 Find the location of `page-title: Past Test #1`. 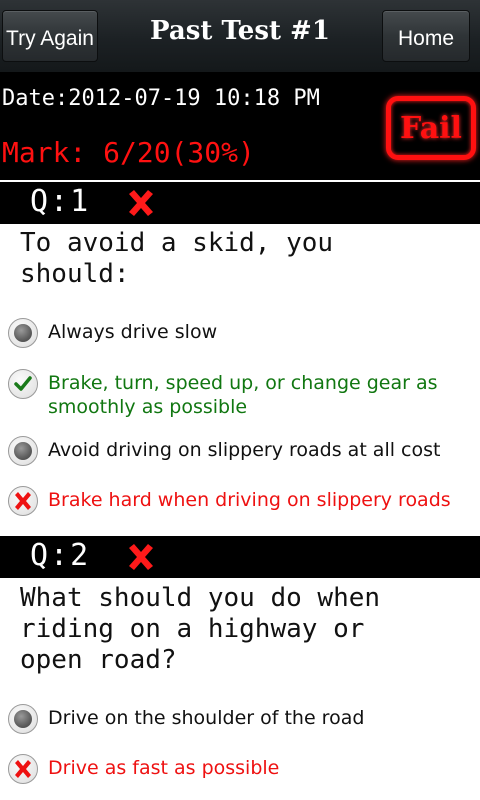

page-title: Past Test #1 is located at coordinates (240, 31).